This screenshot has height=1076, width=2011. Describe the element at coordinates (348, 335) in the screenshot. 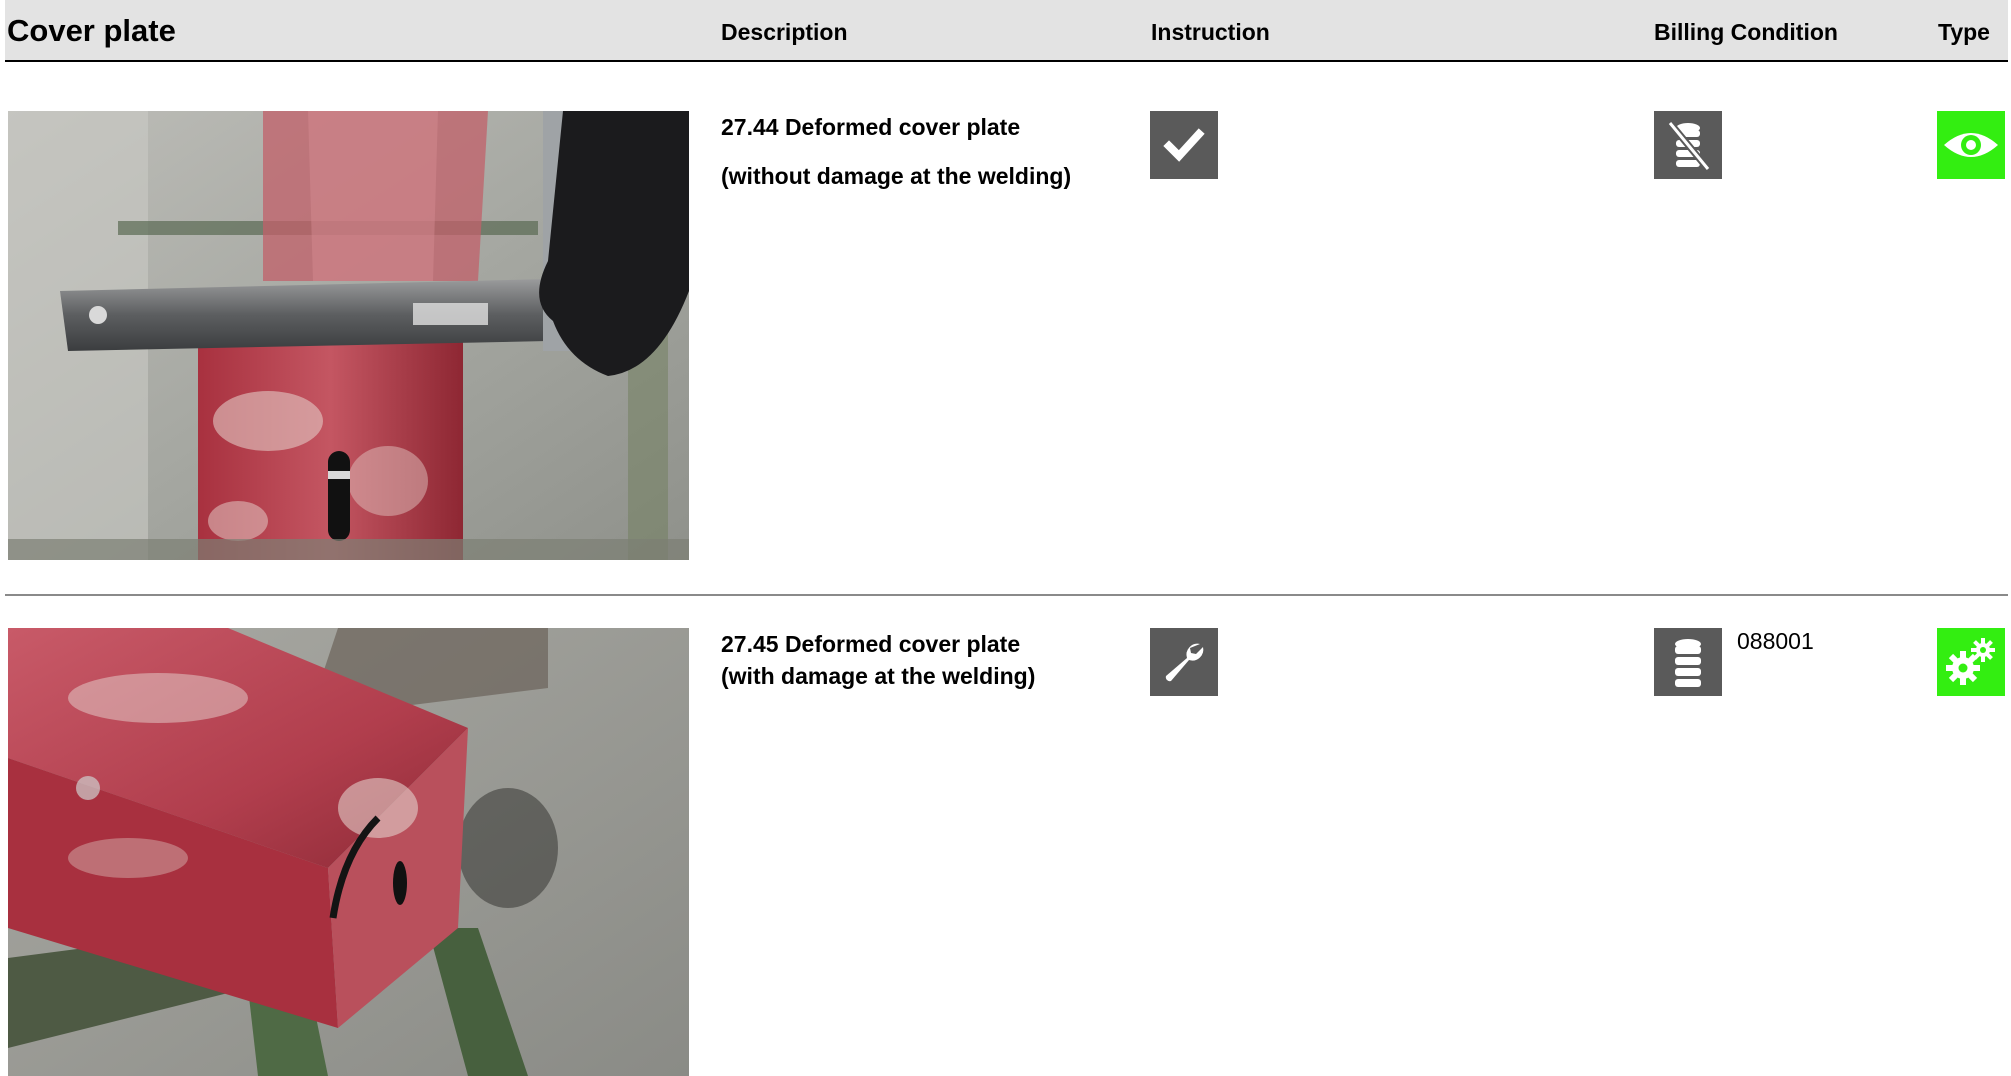

I see `photo-deformed-cover-plate` at that location.